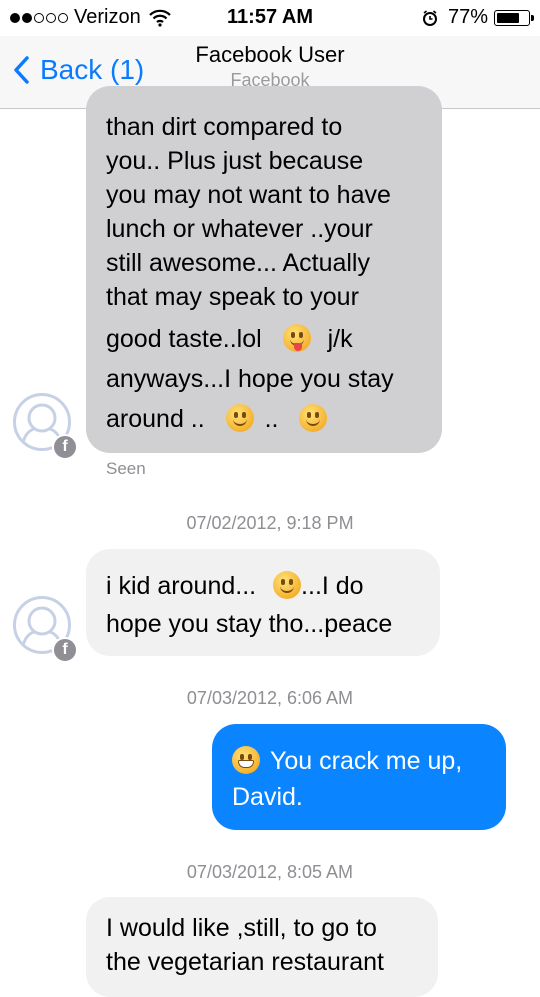  I want to click on status-right: 77%, so click(478, 17).